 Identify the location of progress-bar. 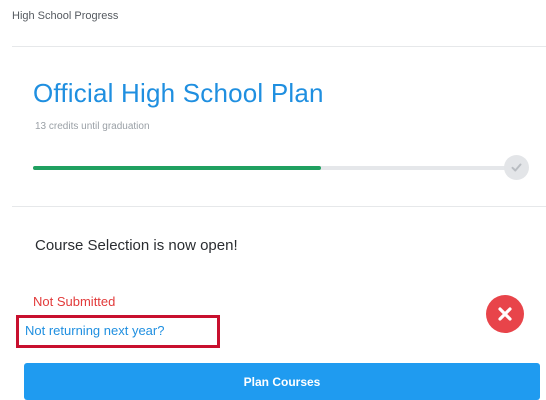
(273, 168).